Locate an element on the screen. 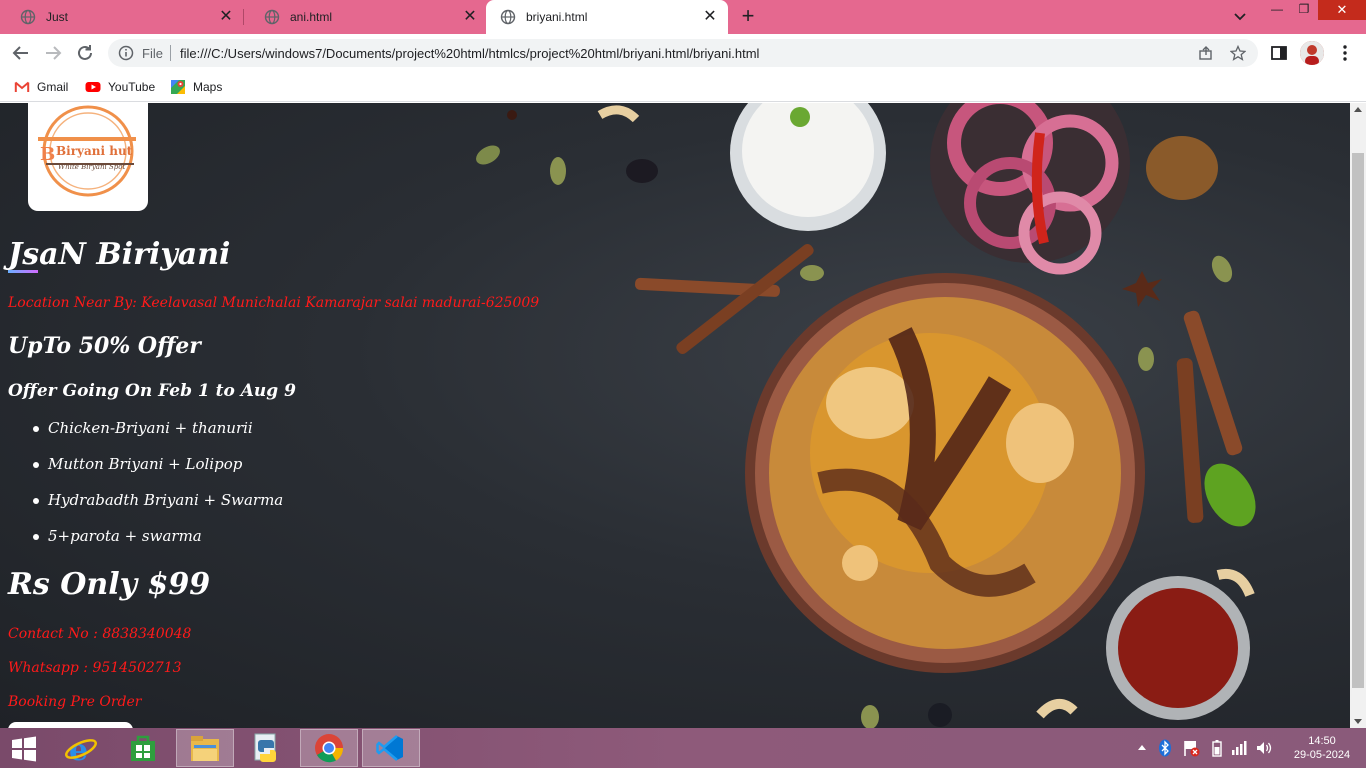 The width and height of the screenshot is (1366, 768). page-scrollbar is located at coordinates (1358, 415).